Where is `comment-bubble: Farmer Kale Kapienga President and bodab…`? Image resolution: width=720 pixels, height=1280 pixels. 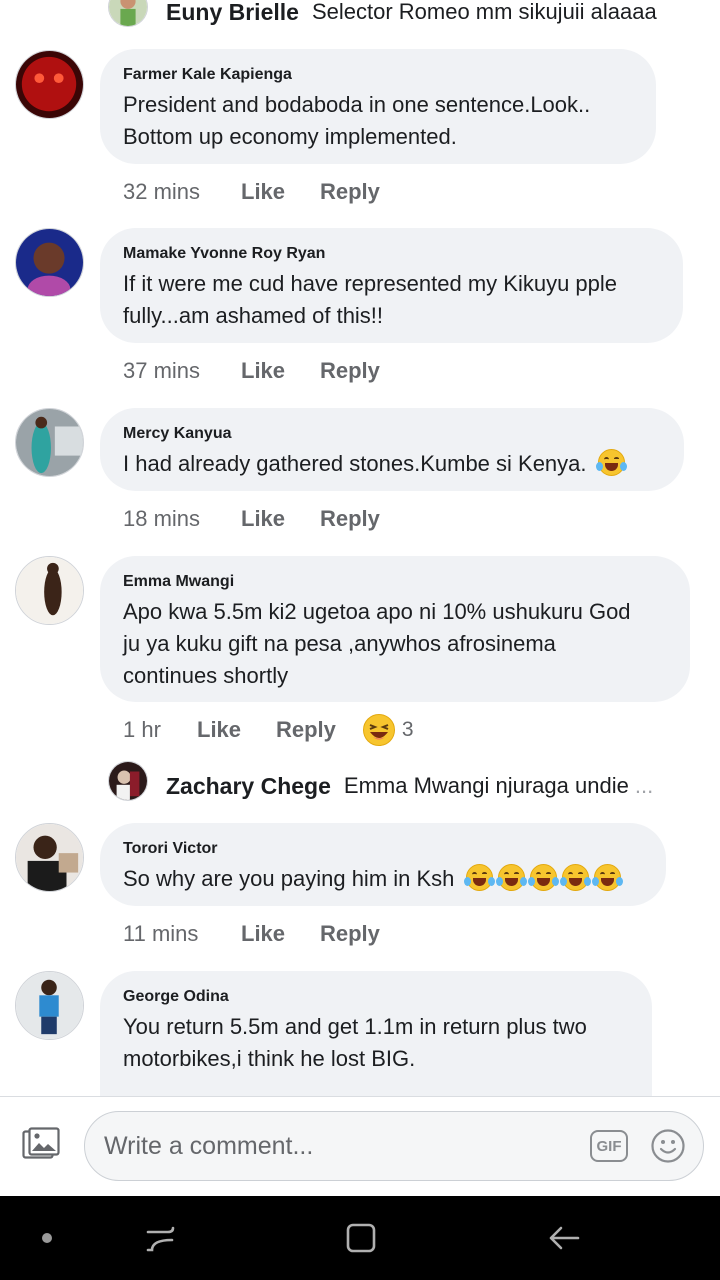
comment-bubble: Farmer Kale Kapienga President and bodab… is located at coordinates (378, 106).